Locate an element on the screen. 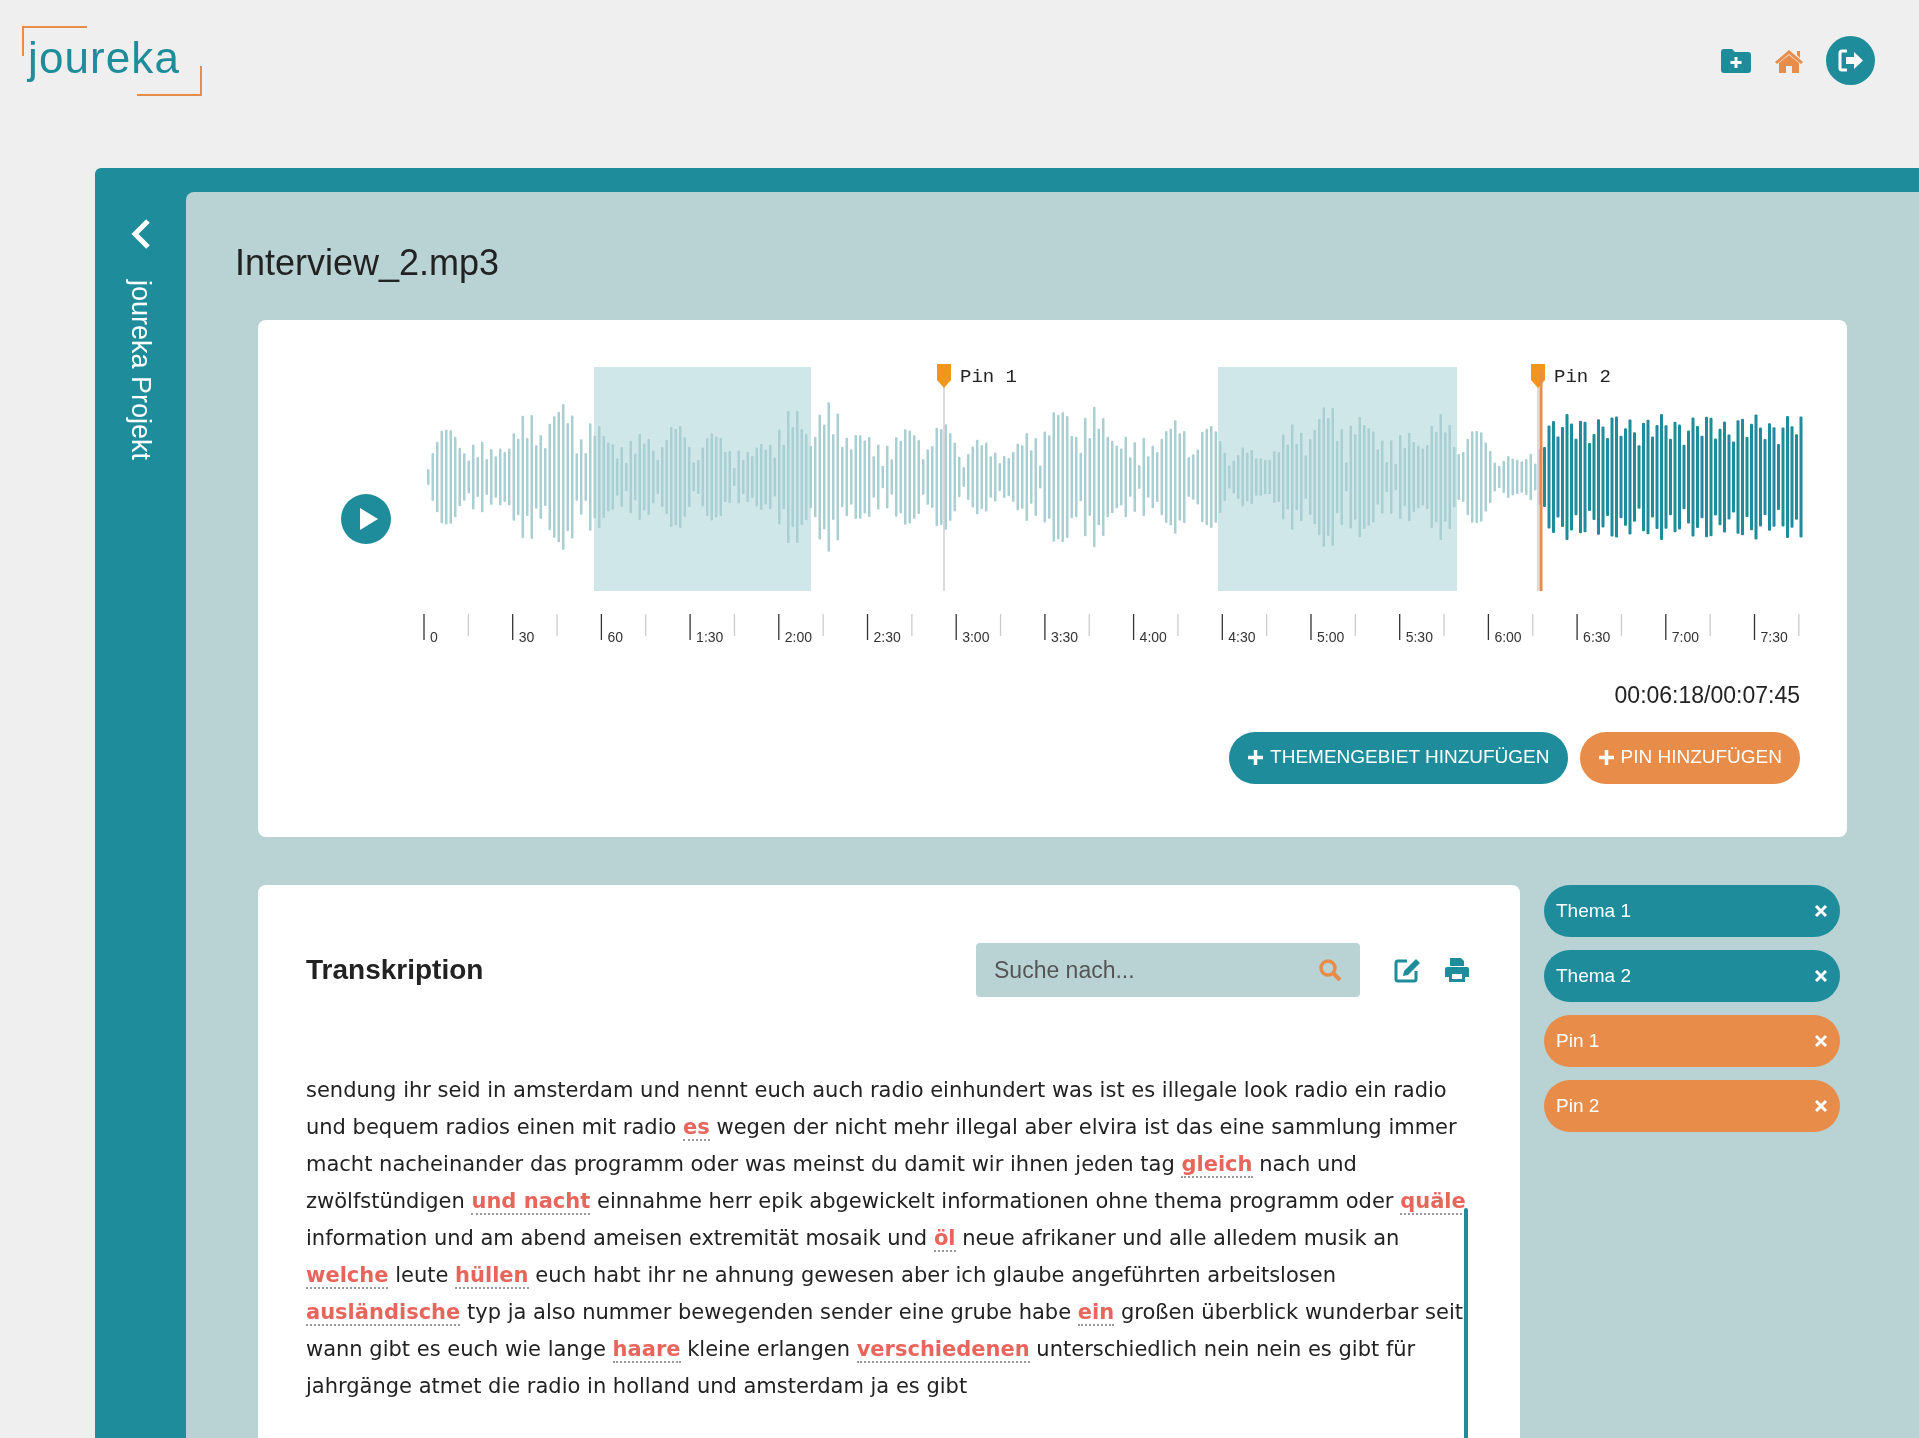 This screenshot has width=1919, height=1438. file-title: Interview_2.mp3 is located at coordinates (368, 263).